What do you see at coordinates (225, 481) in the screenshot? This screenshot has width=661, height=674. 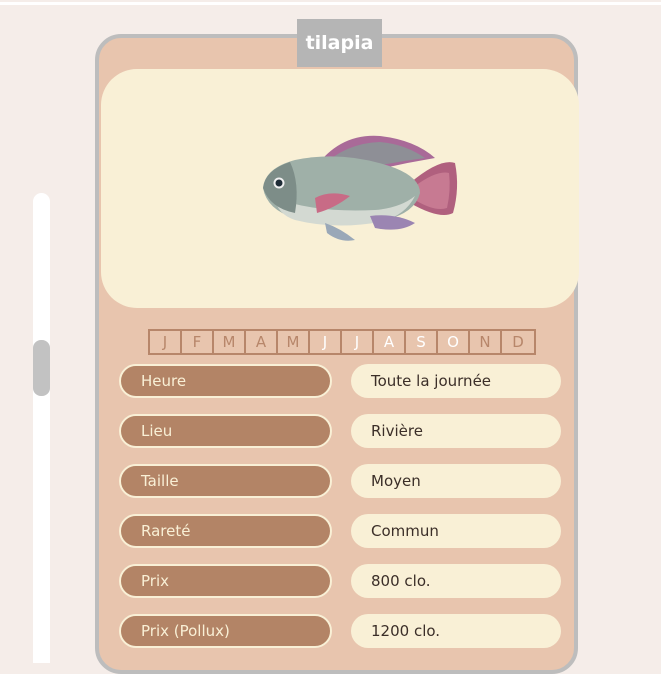 I see `info-label: Taille` at bounding box center [225, 481].